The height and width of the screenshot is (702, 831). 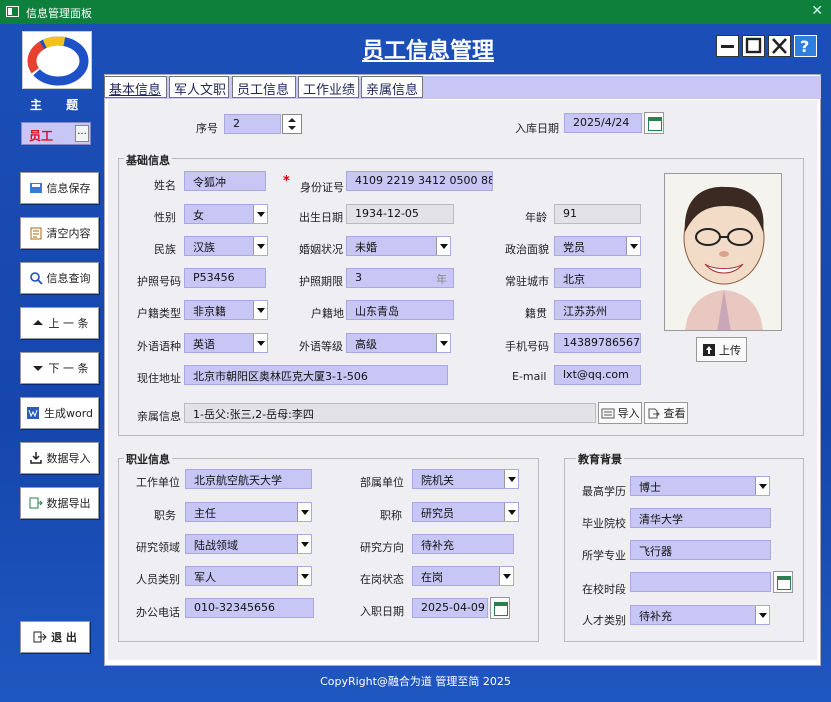 What do you see at coordinates (226, 310) in the screenshot?
I see `hukou-type-select: 非京籍` at bounding box center [226, 310].